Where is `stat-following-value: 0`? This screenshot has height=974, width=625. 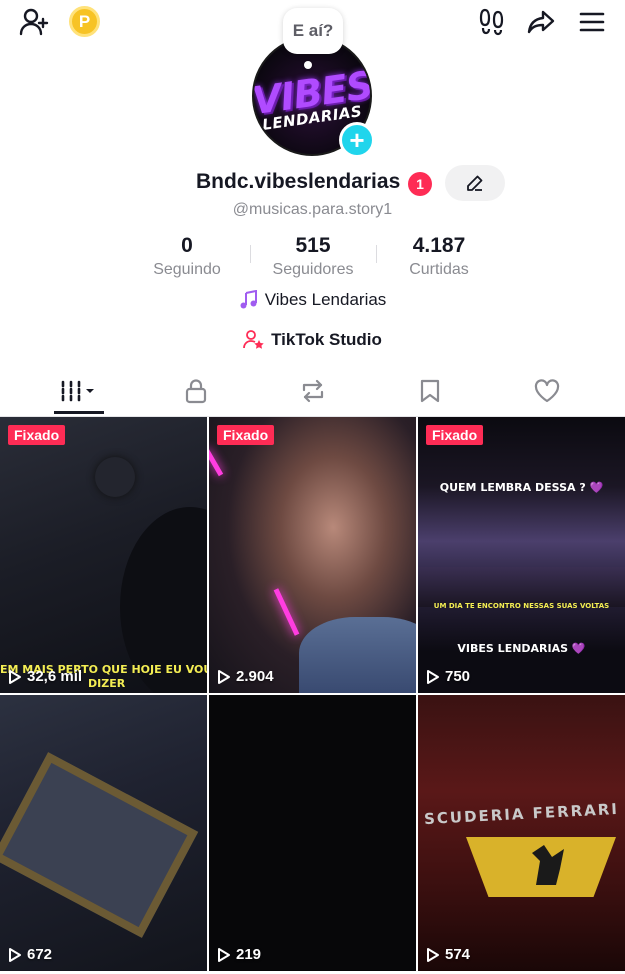 stat-following-value: 0 is located at coordinates (187, 245).